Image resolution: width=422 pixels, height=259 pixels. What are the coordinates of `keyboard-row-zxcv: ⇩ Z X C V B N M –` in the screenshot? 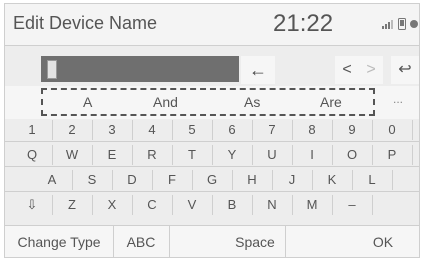 It's located at (212, 205).